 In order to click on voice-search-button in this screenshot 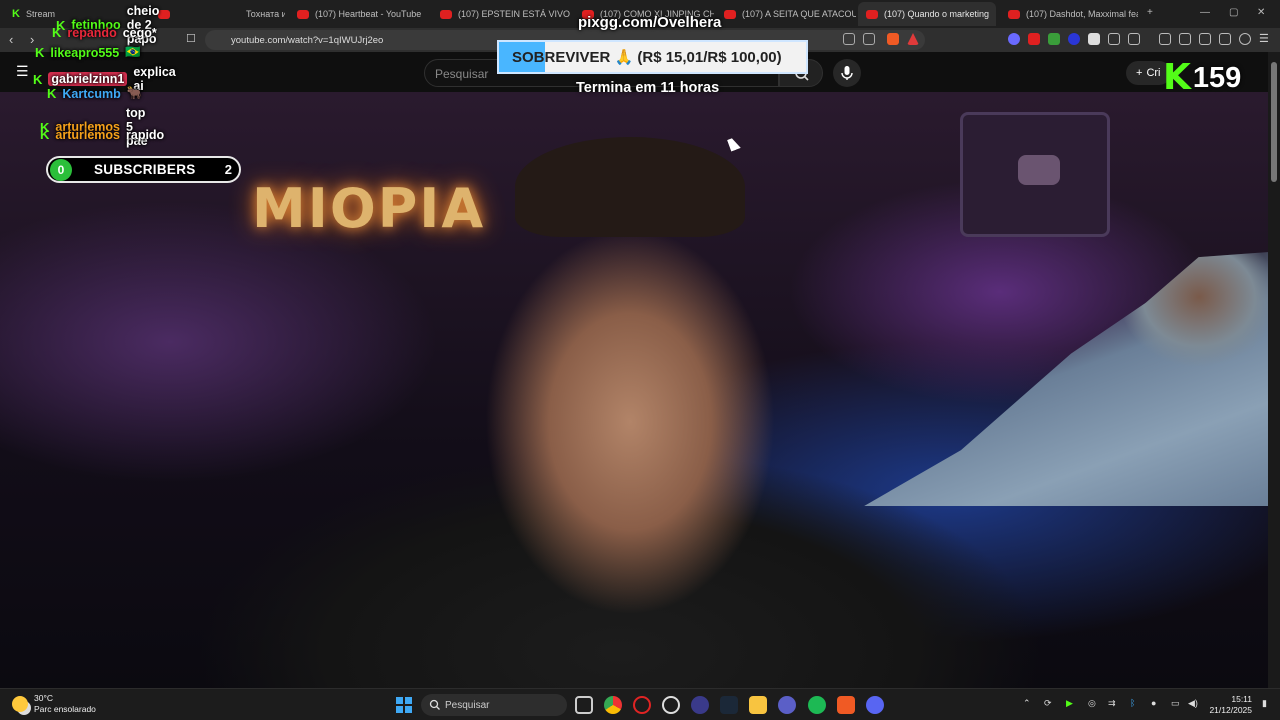, I will do `click(847, 73)`.